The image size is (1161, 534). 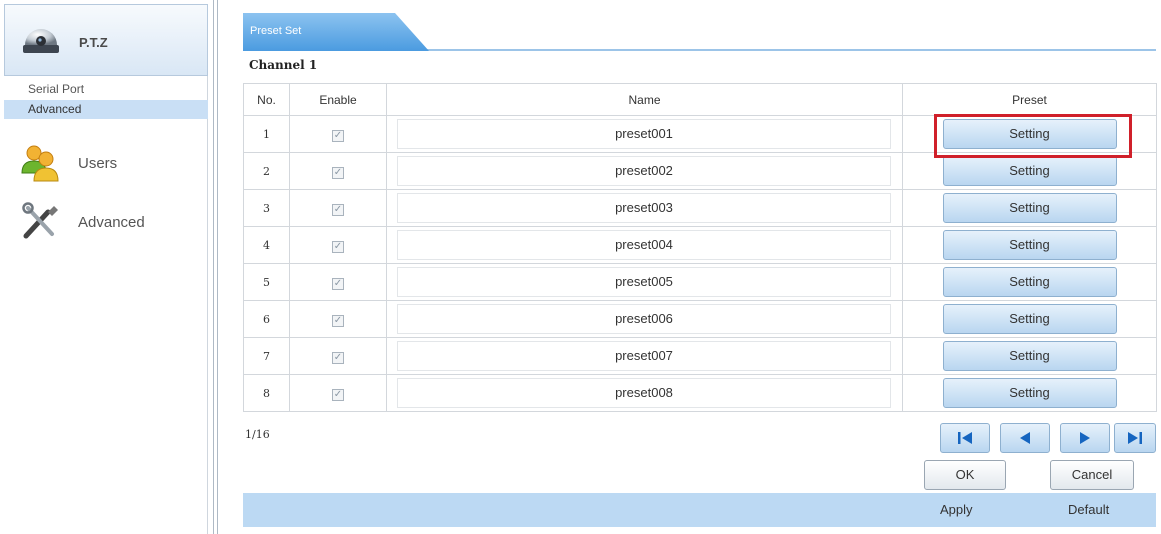 What do you see at coordinates (40, 220) in the screenshot?
I see `tools-icon` at bounding box center [40, 220].